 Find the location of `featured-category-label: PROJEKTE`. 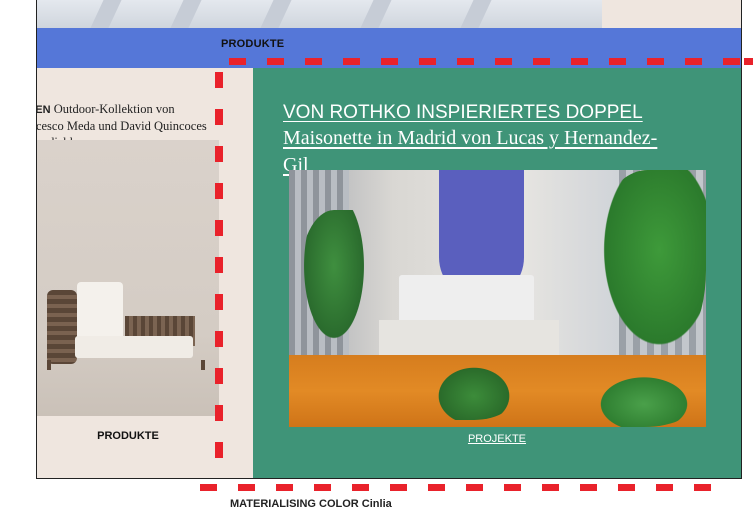

featured-category-label: PROJEKTE is located at coordinates (497, 439).